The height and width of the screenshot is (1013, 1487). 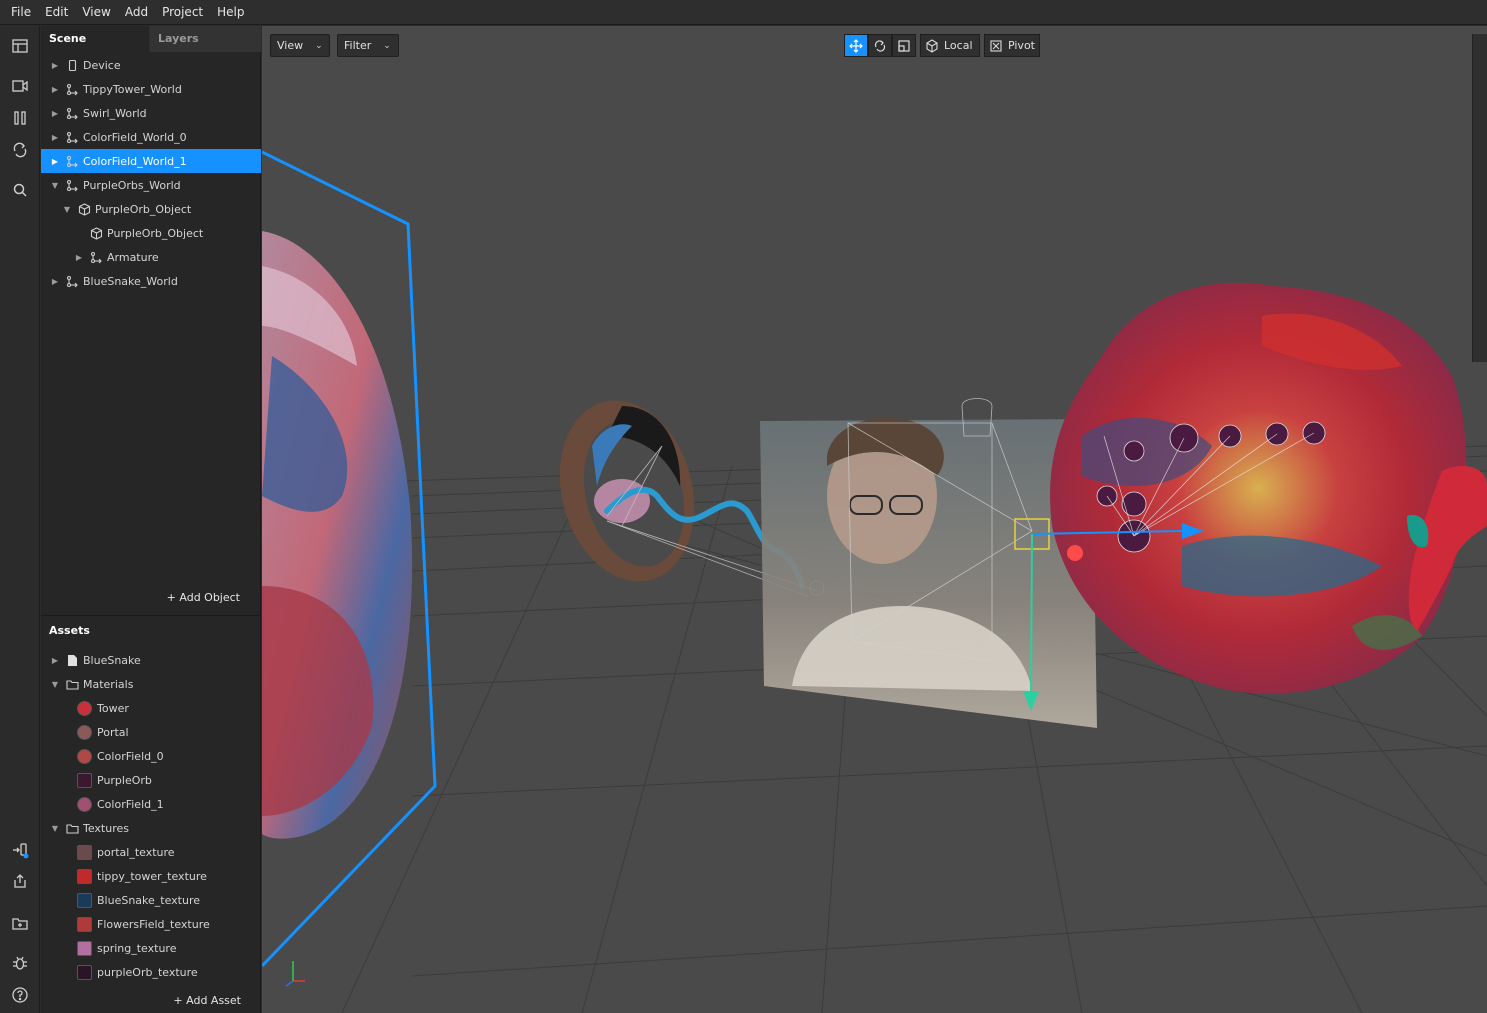 I want to click on tab-layers: Layers, so click(x=205, y=39).